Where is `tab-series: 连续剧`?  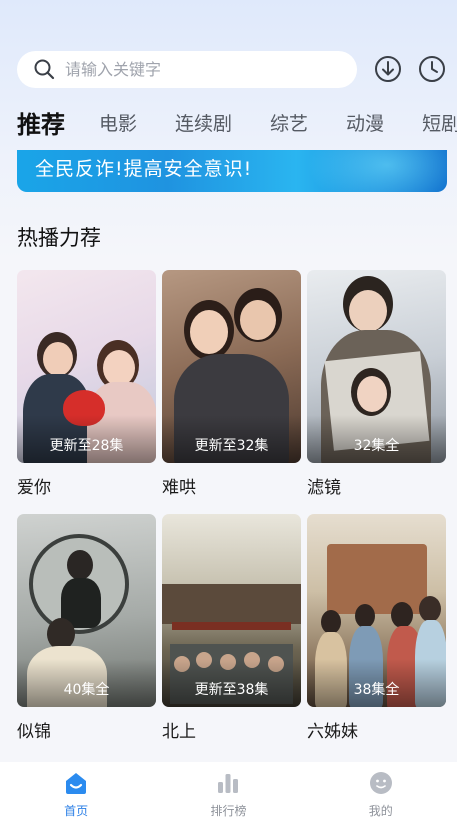 tab-series: 连续剧 is located at coordinates (203, 122).